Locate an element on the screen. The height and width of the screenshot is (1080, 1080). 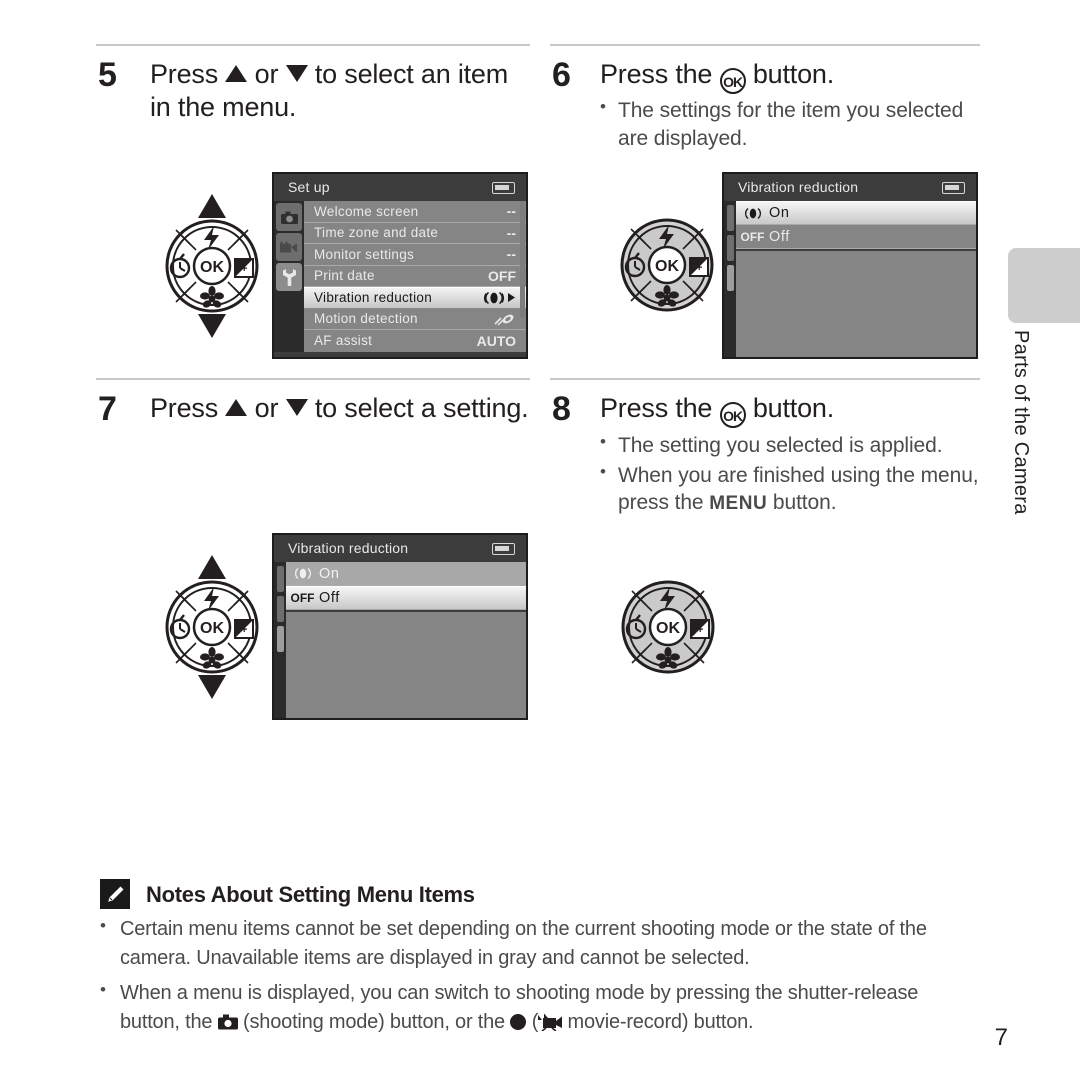
lcd-vr-body-step6: On OFF Off is located at coordinates (850, 279).